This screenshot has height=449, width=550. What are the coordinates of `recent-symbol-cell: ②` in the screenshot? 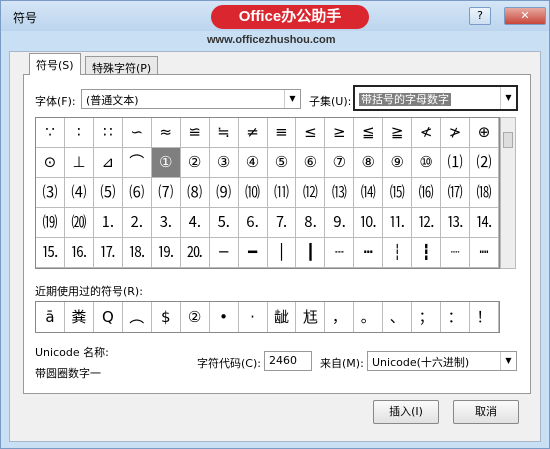 It's located at (195, 317).